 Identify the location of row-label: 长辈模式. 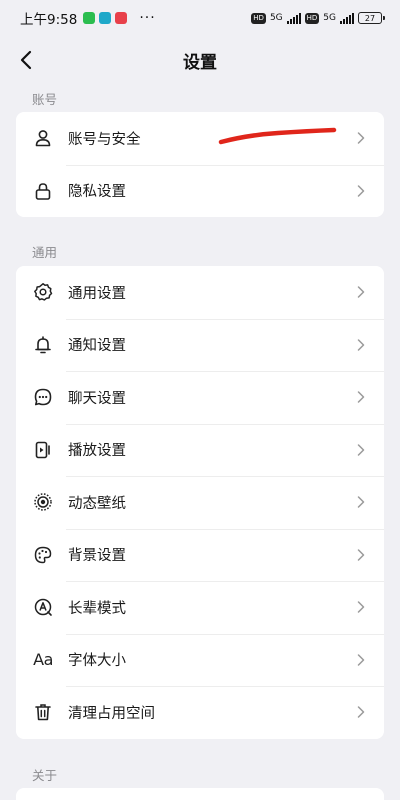
(97, 608).